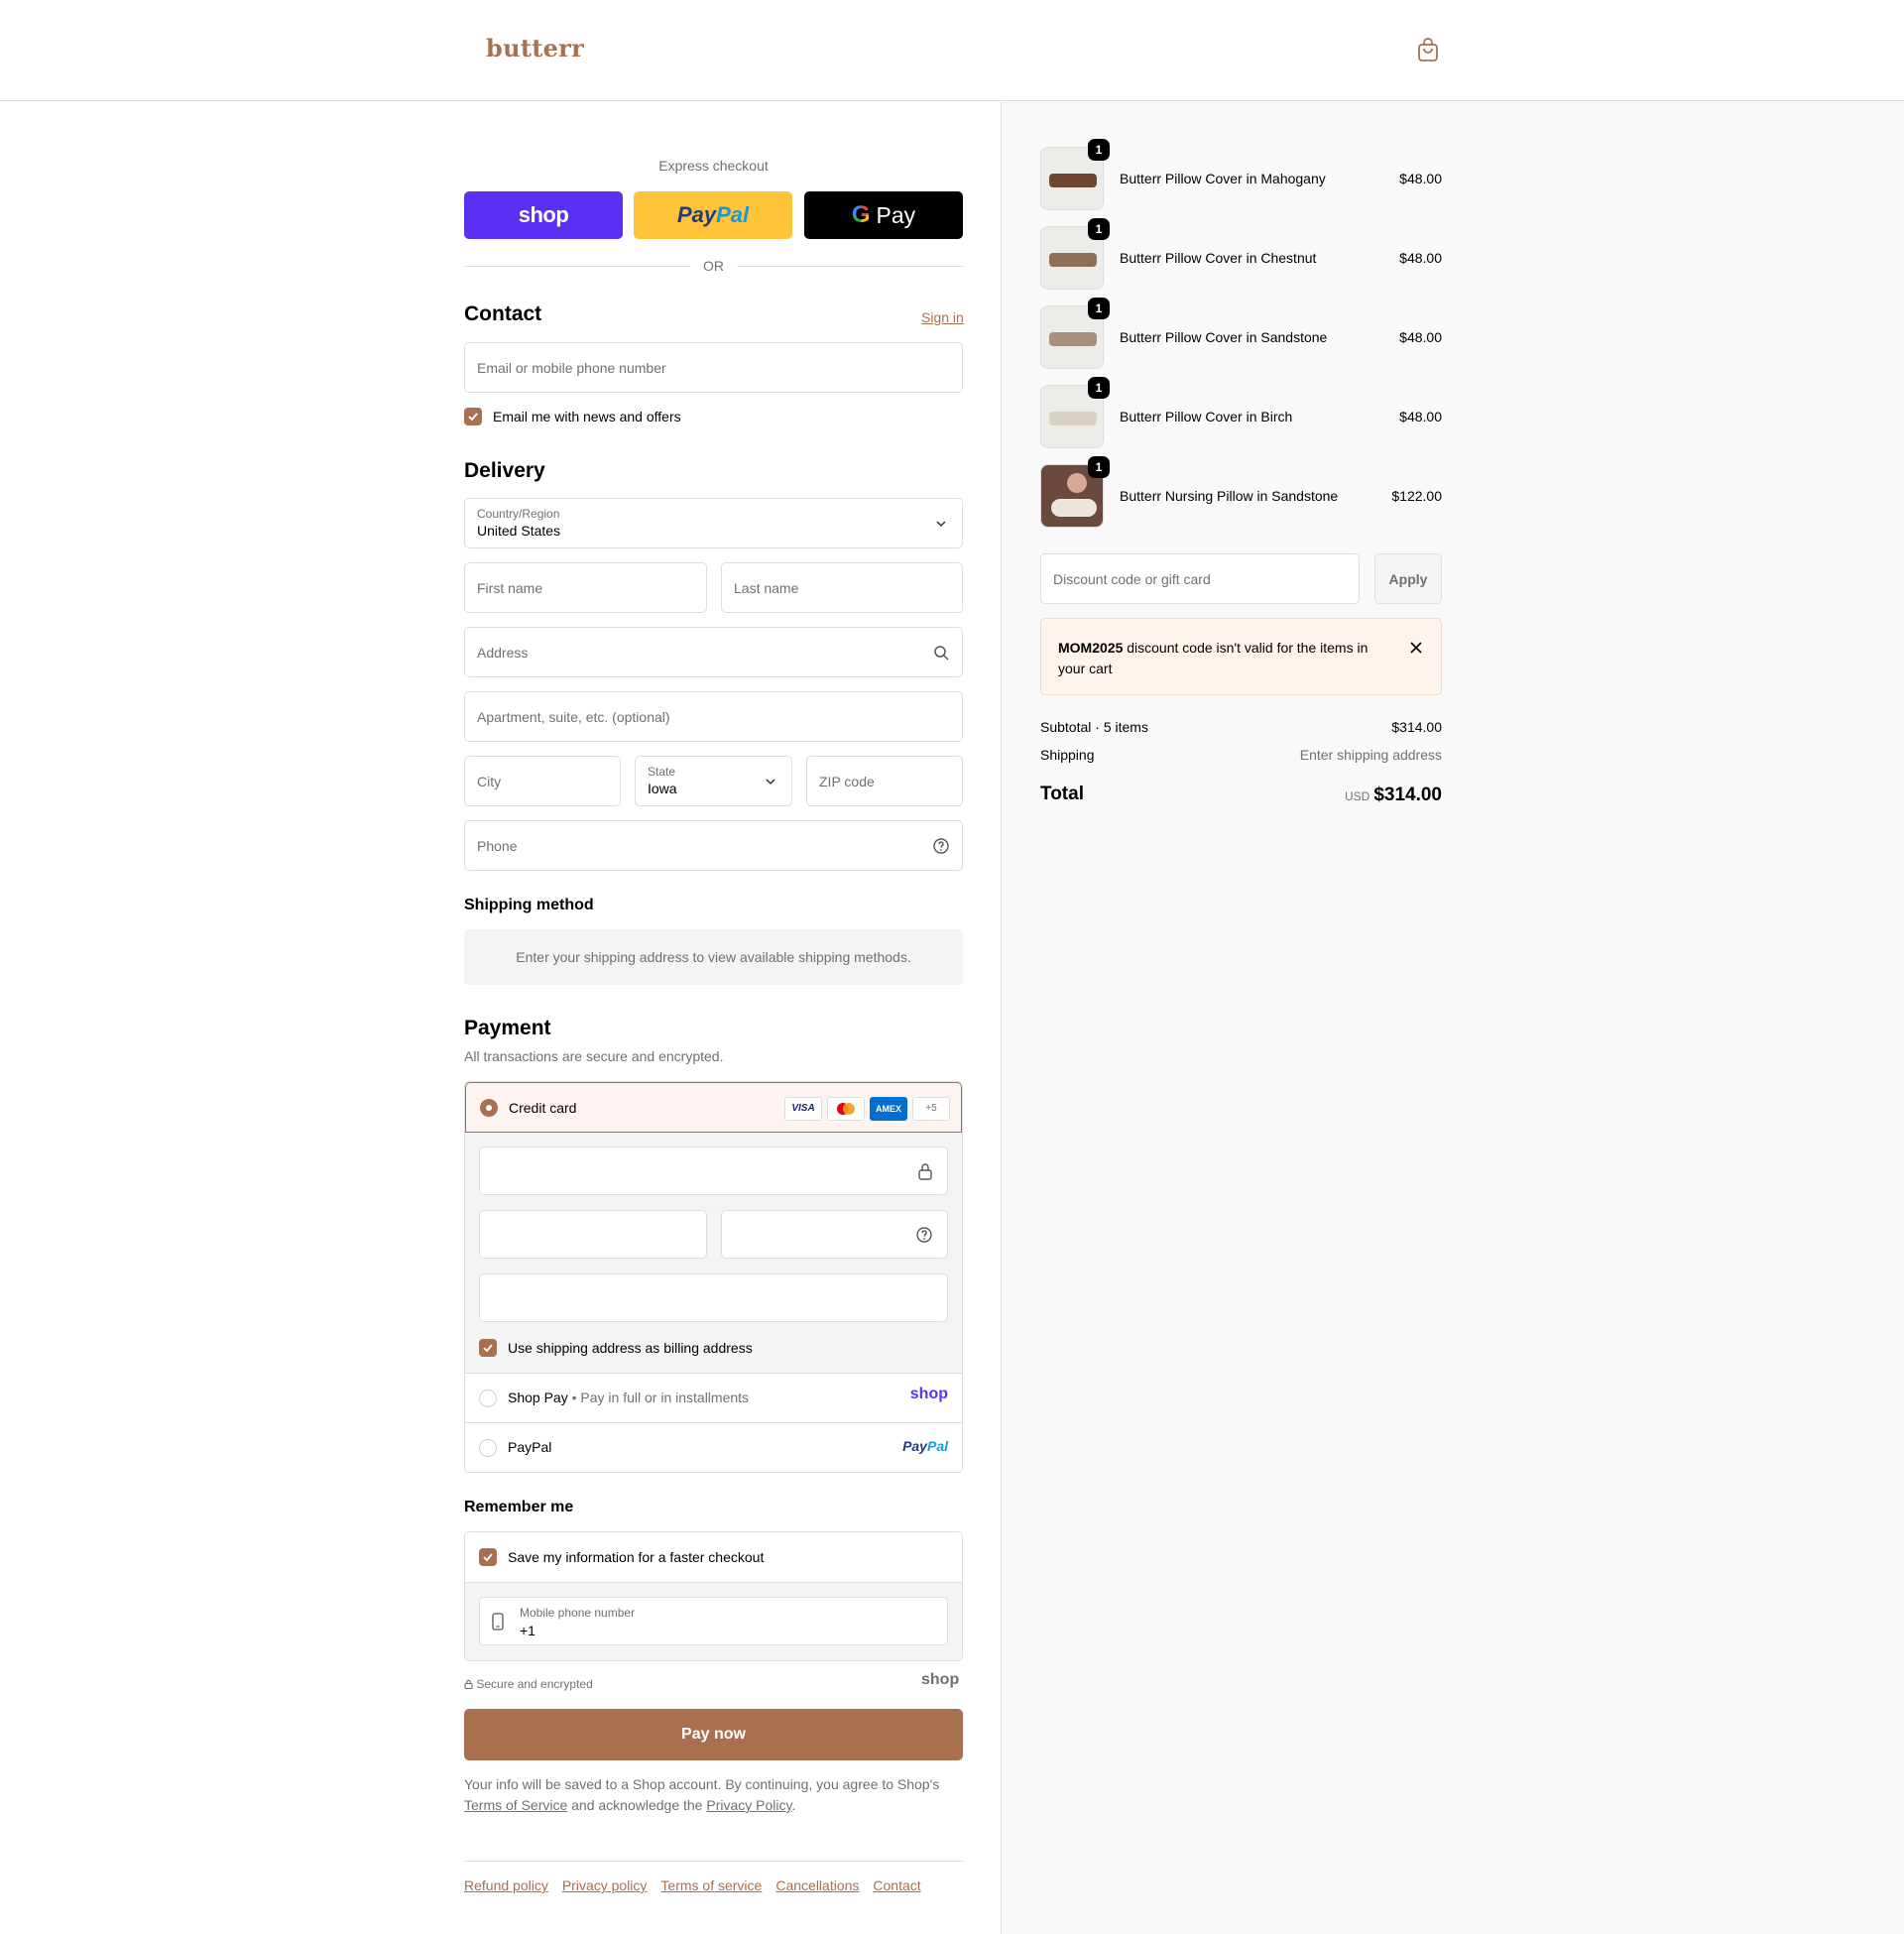  Describe the element at coordinates (847, 782) in the screenshot. I see `zip-placeholder: ZIP code` at that location.